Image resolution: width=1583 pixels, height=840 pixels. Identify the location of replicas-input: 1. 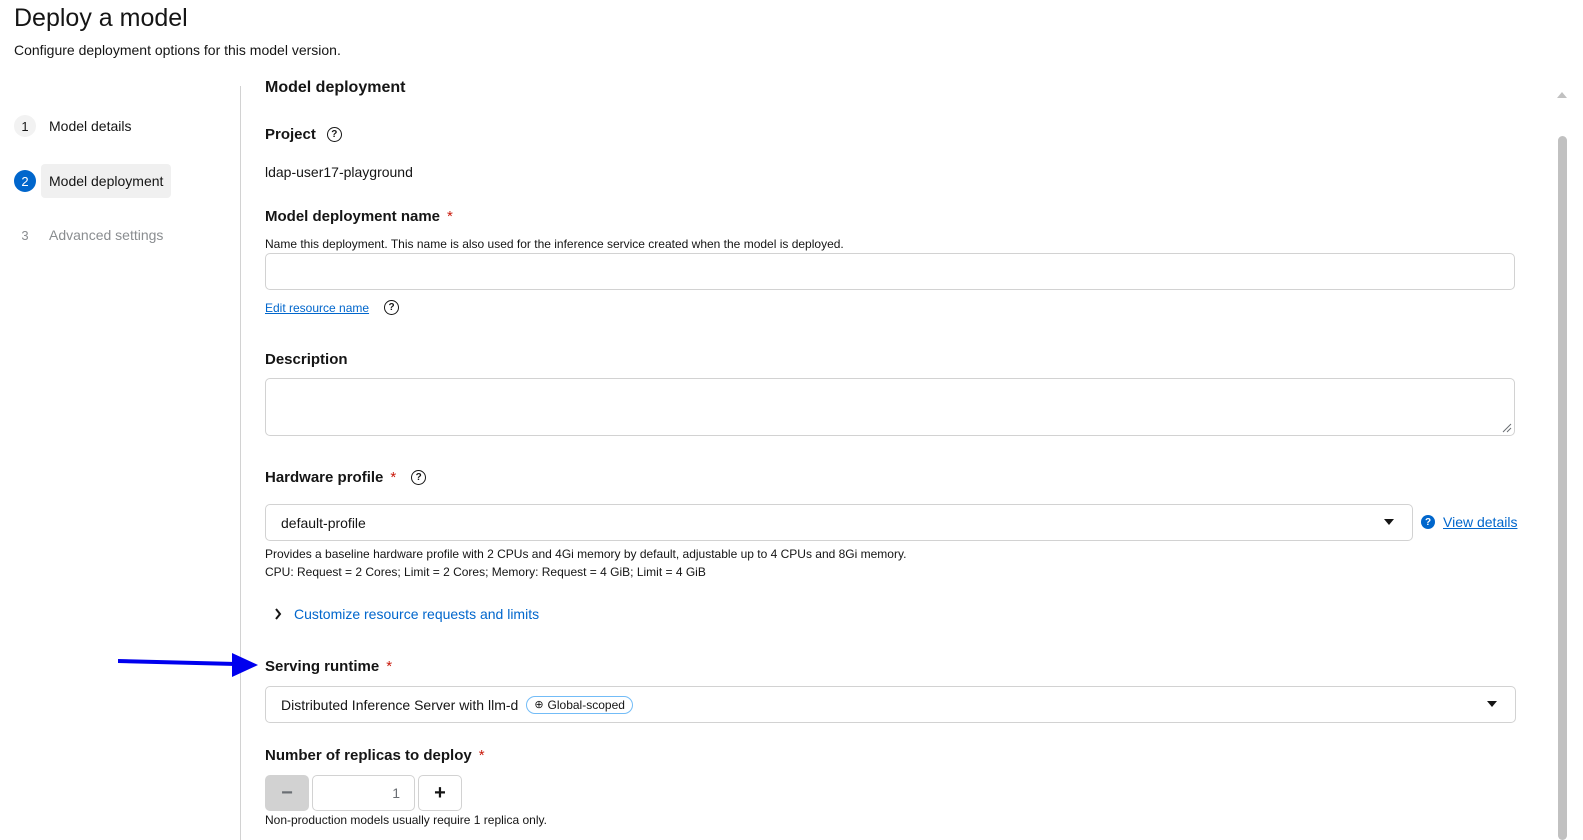
(363, 793).